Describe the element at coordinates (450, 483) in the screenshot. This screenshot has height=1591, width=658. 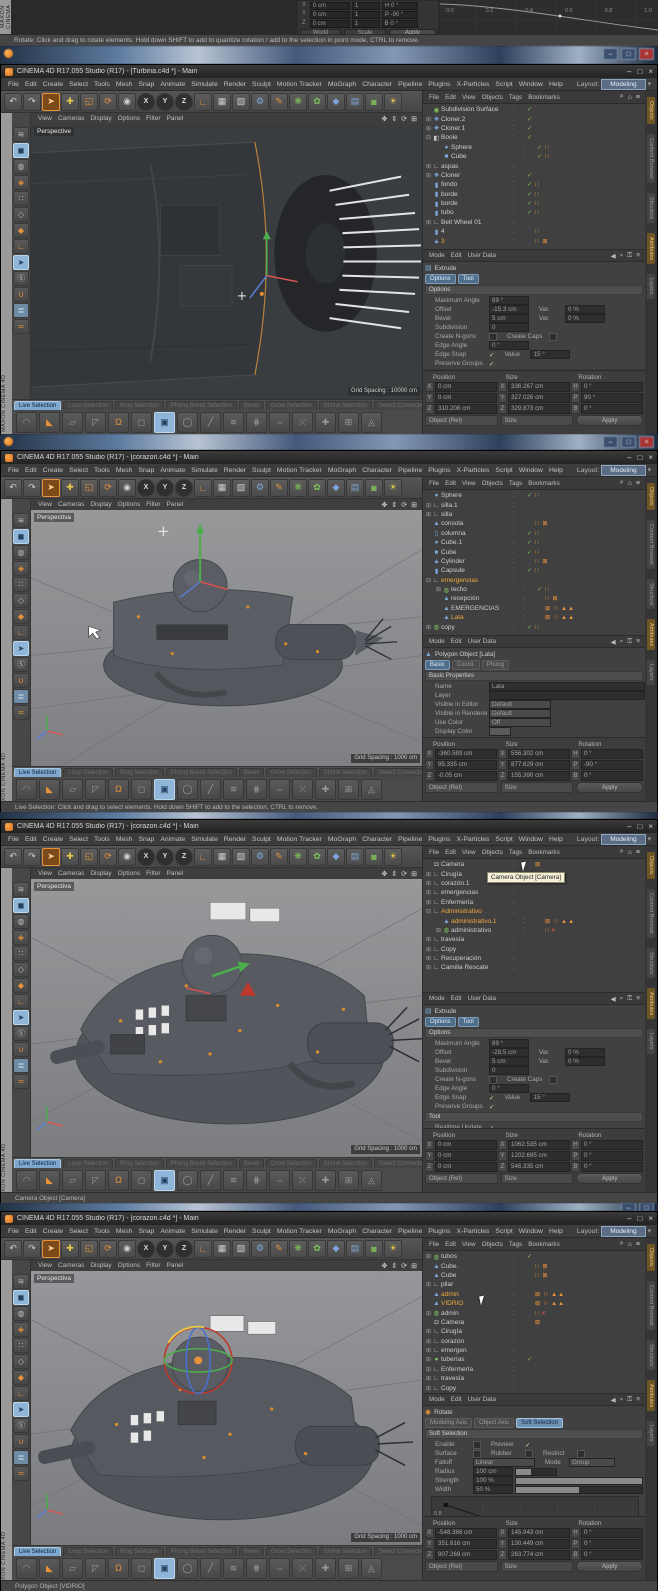
I see `om-menu-item: Edit` at that location.